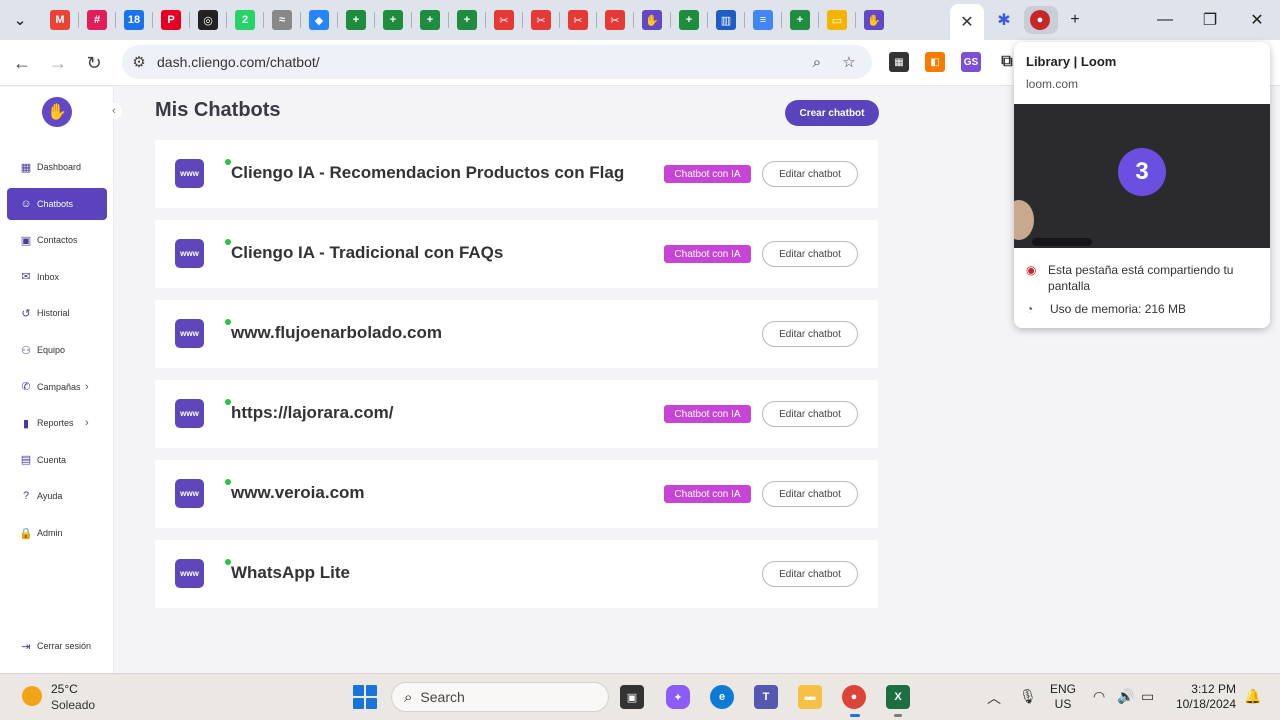  I want to click on gmail-icon: M, so click(60, 20).